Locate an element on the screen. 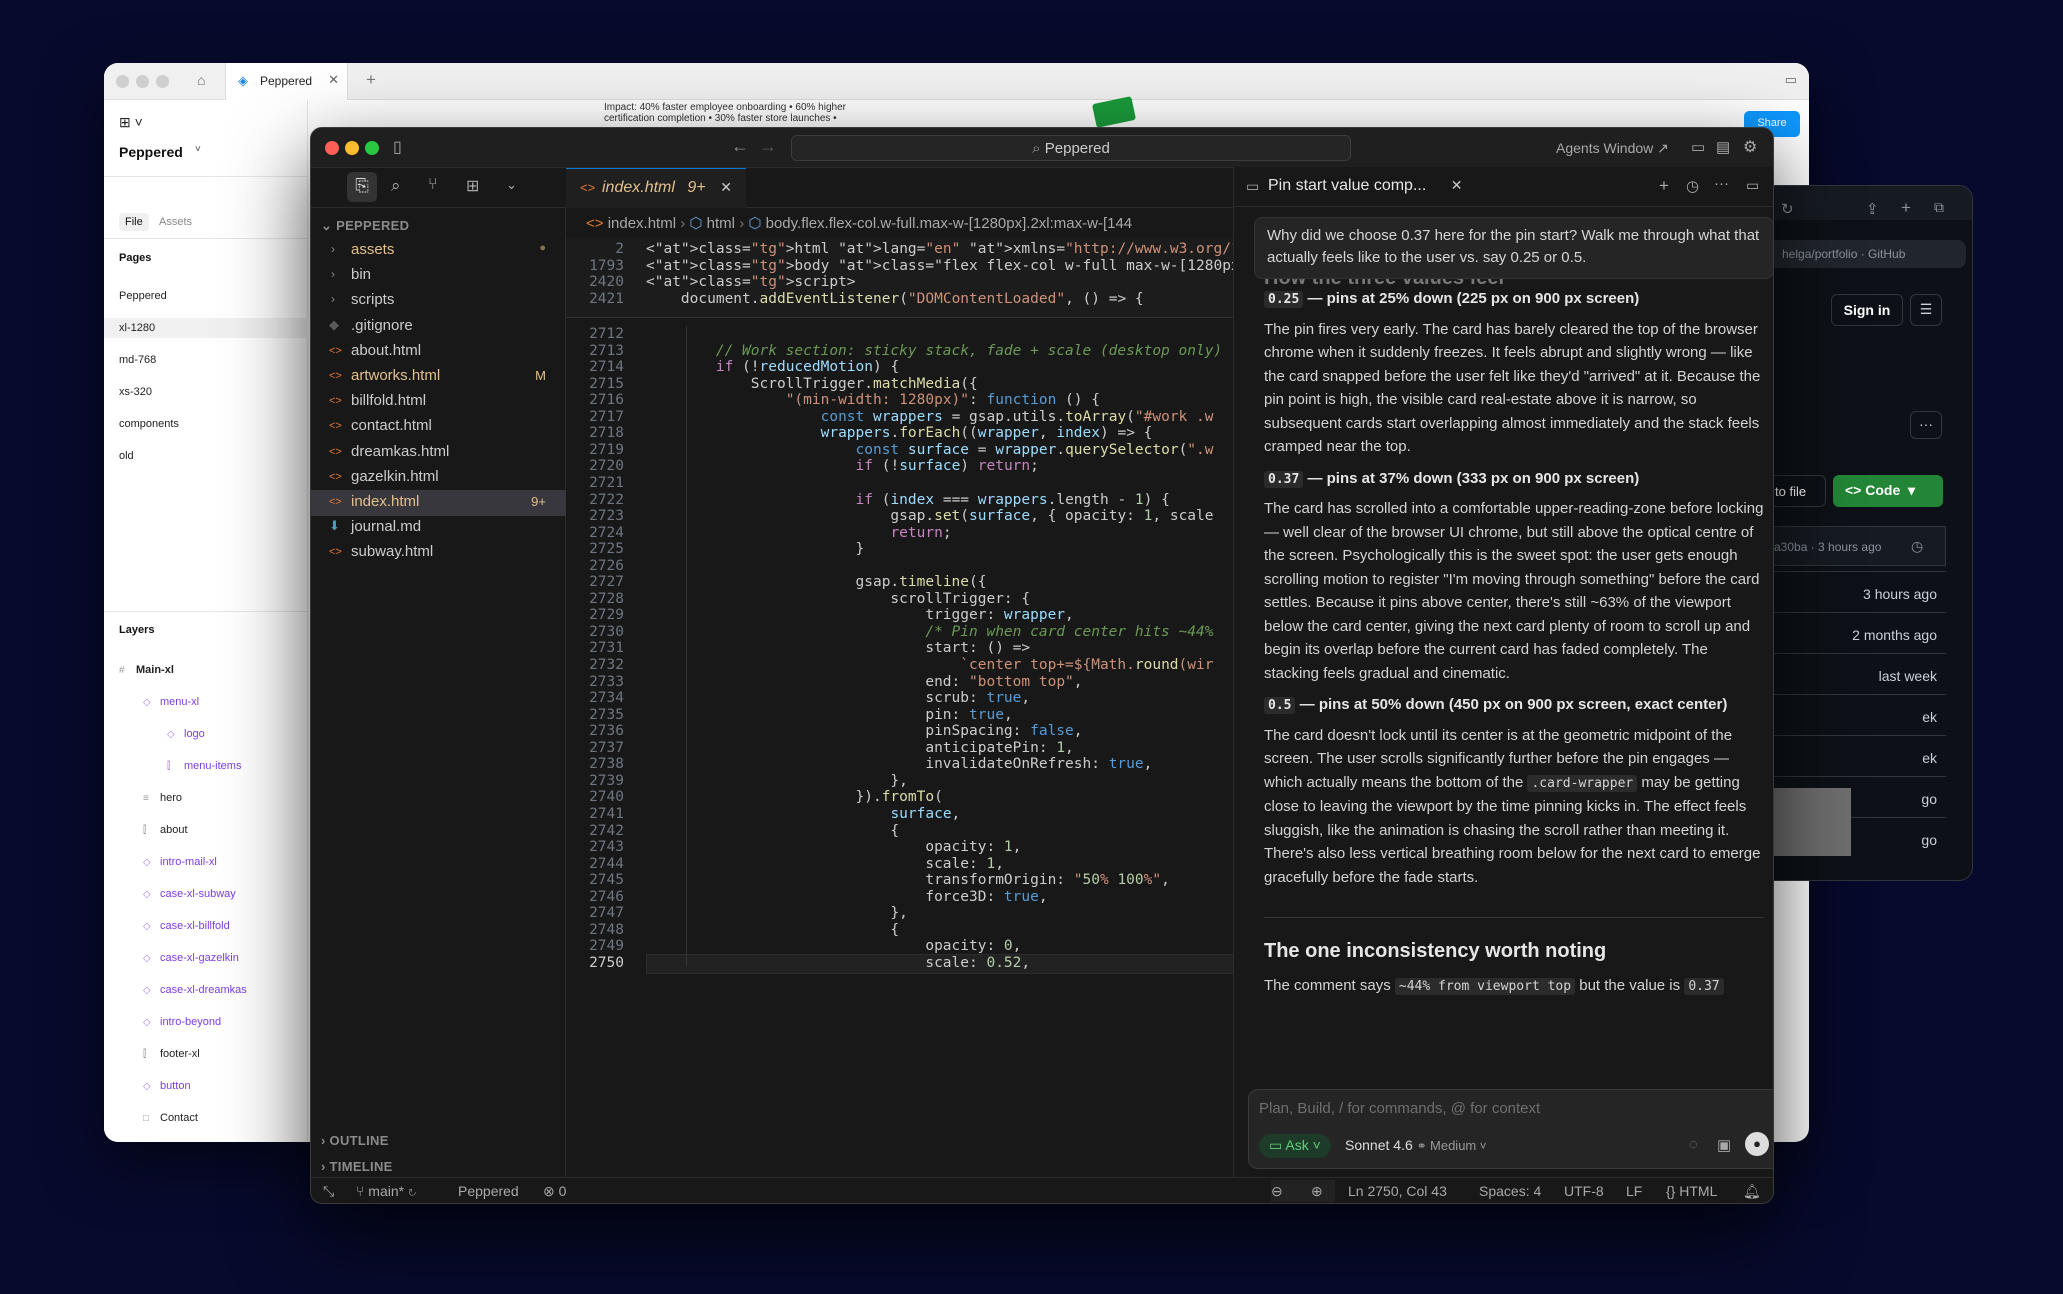 The image size is (2063, 1294). extensions-icon: ⊞ is located at coordinates (472, 186).